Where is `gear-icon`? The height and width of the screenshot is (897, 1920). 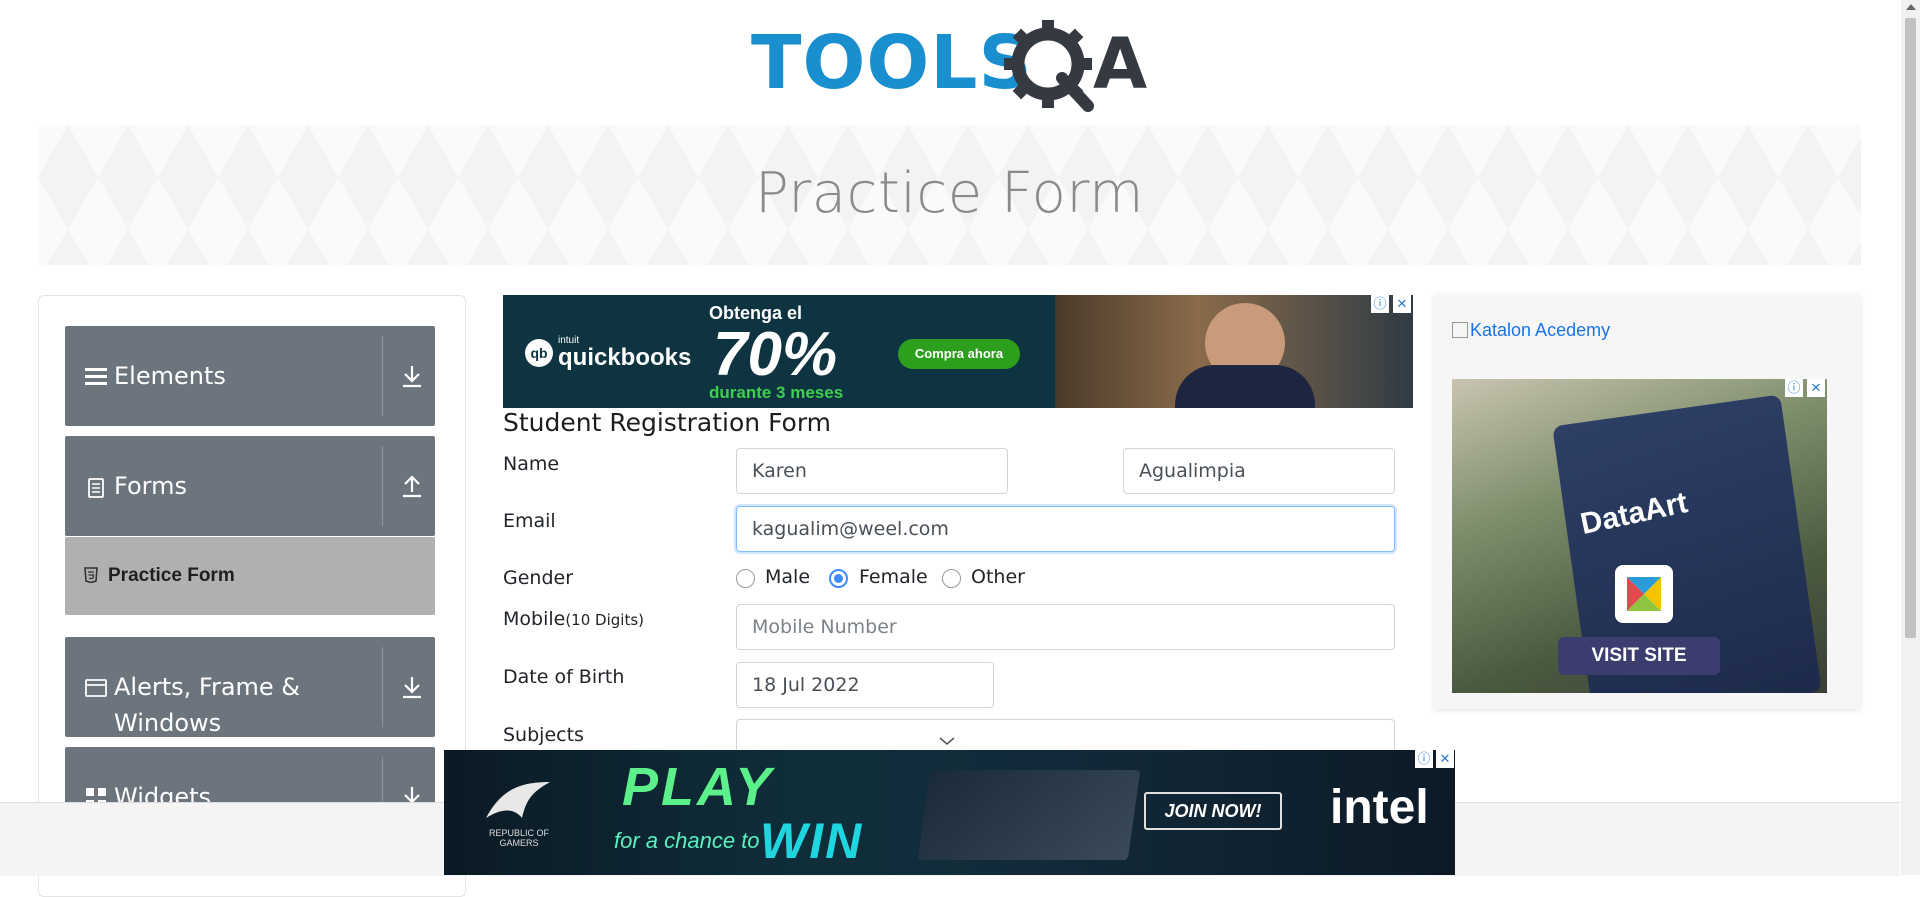 gear-icon is located at coordinates (1049, 66).